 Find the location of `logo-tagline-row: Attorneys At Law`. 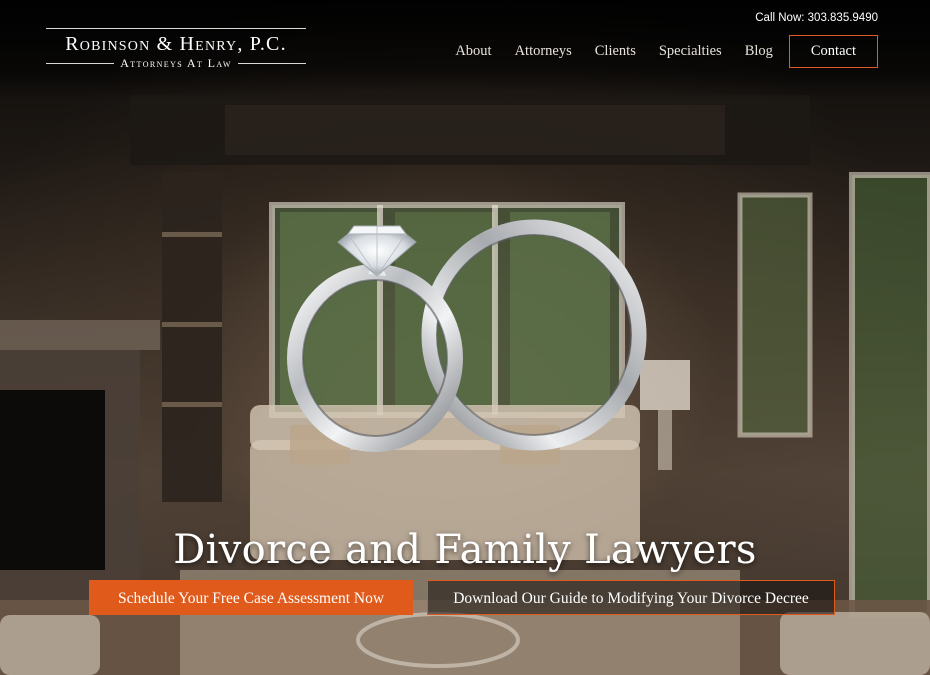

logo-tagline-row: Attorneys At Law is located at coordinates (176, 63).